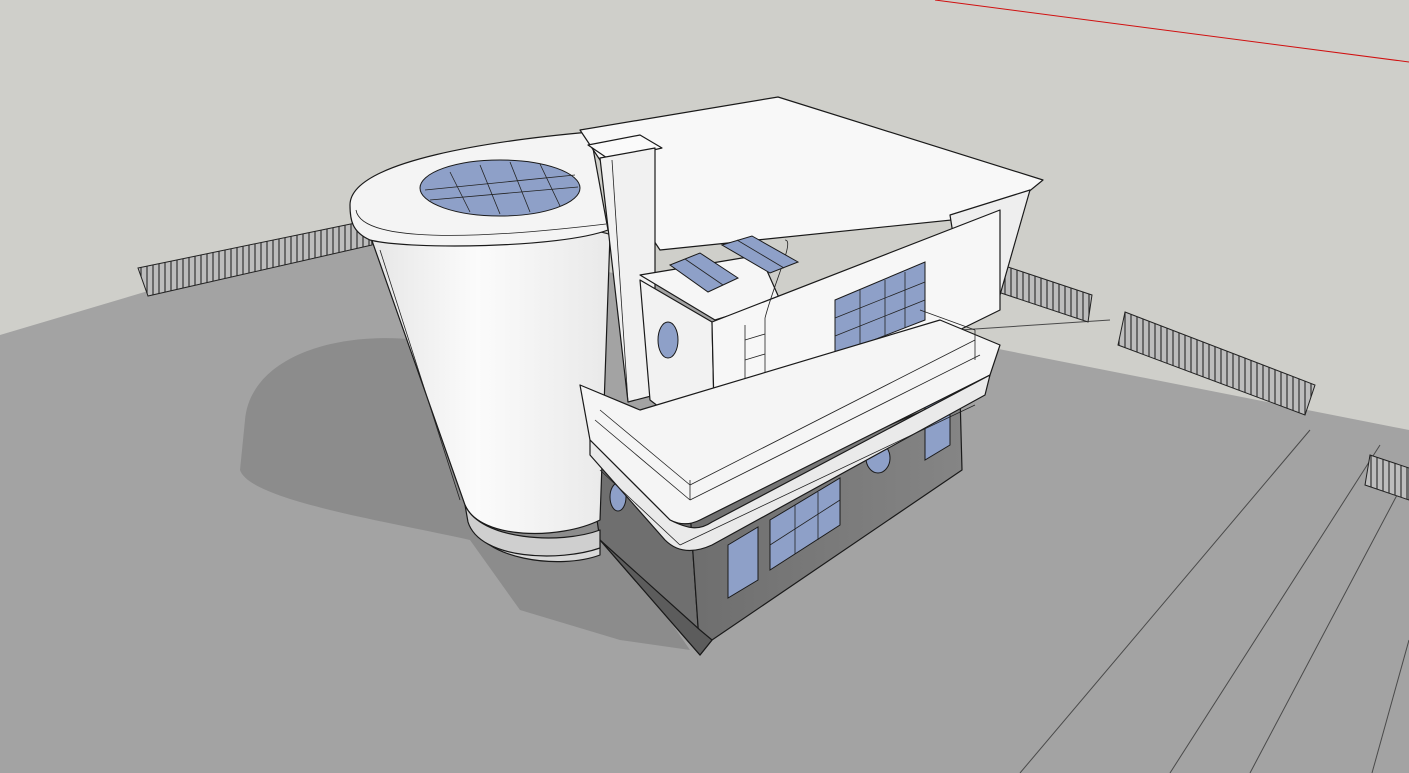 The height and width of the screenshot is (773, 1409). Describe the element at coordinates (1171, 31) in the screenshot. I see `red-axis-line` at that location.